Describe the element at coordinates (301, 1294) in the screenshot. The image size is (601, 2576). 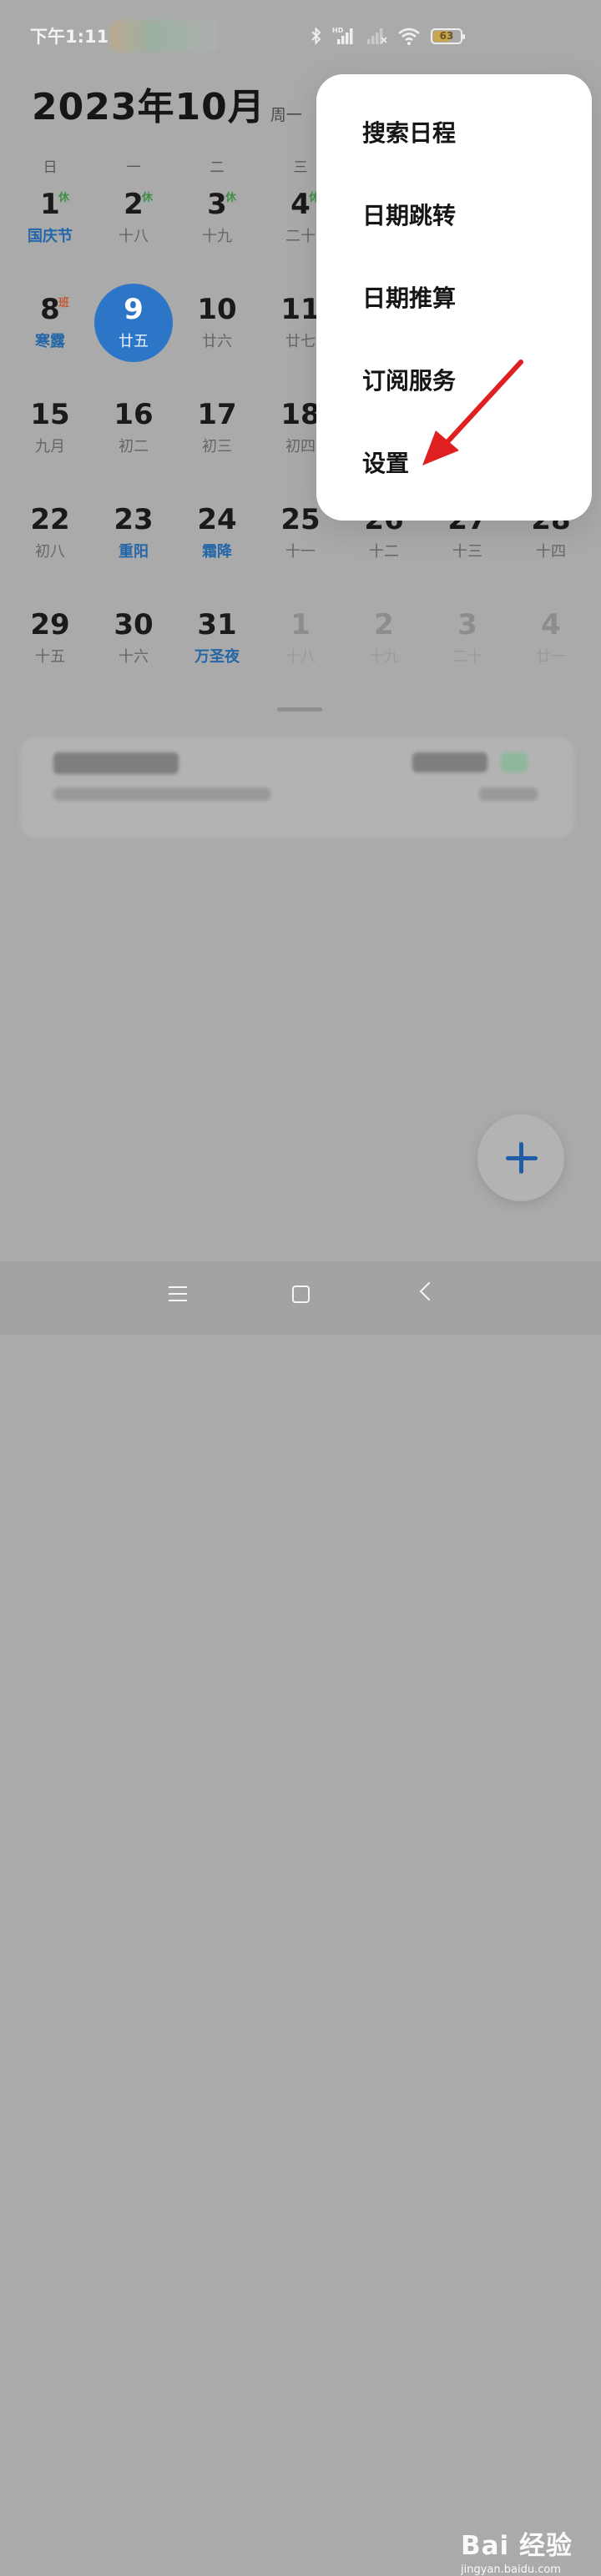
I see `home-icon` at that location.